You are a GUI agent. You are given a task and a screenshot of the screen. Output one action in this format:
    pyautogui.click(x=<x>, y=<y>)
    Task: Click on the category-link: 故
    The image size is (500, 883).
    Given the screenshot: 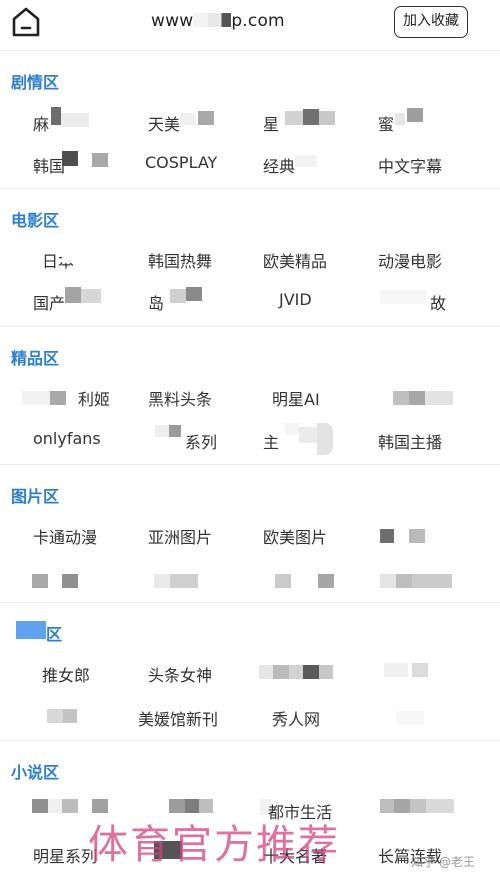 What is the action you would take?
    pyautogui.click(x=438, y=302)
    